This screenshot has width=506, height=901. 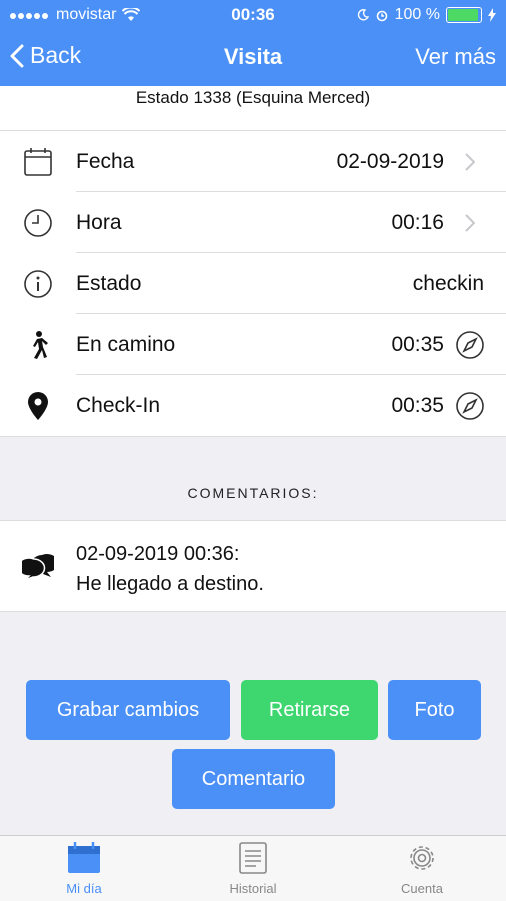 What do you see at coordinates (38, 405) in the screenshot?
I see `location-pin-icon` at bounding box center [38, 405].